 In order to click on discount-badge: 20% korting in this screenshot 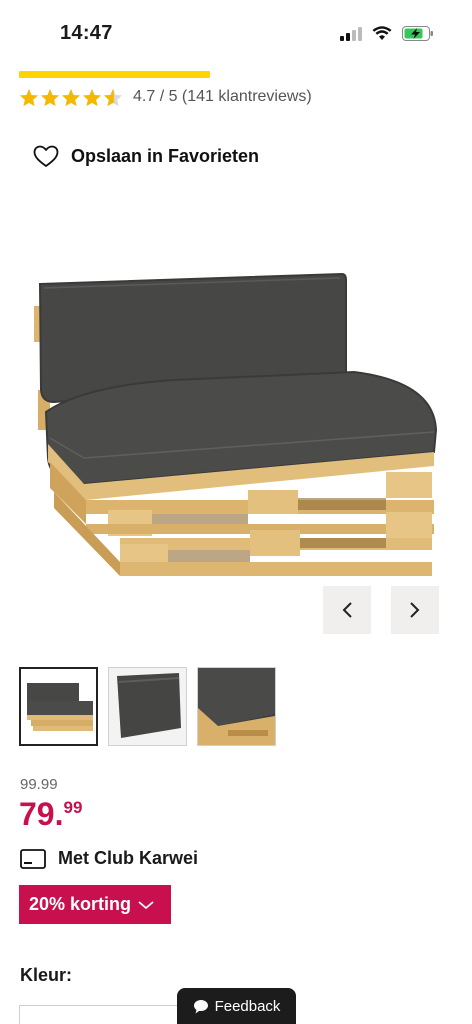, I will do `click(95, 904)`.